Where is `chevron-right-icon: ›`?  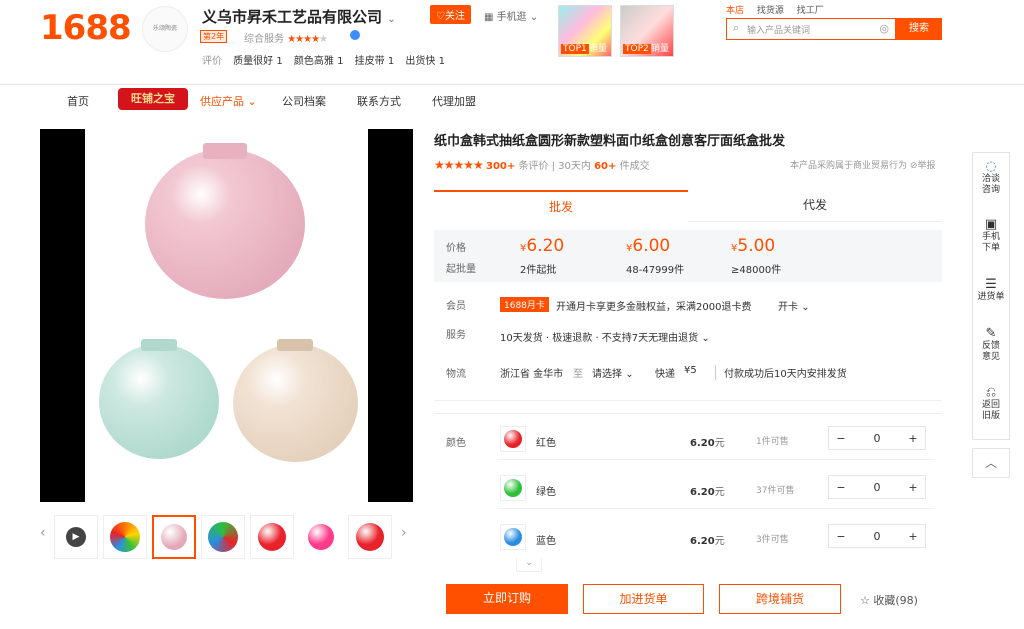 chevron-right-icon: › is located at coordinates (407, 547).